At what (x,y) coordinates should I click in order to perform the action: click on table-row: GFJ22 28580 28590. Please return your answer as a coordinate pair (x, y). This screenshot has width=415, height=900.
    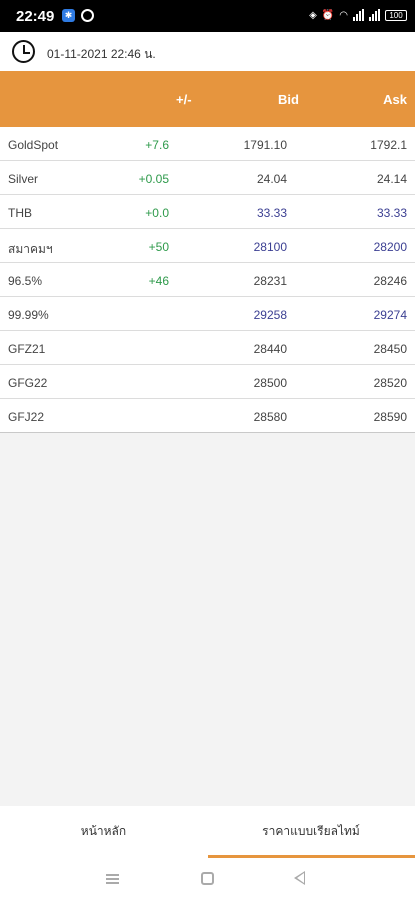
    Looking at the image, I should click on (207, 416).